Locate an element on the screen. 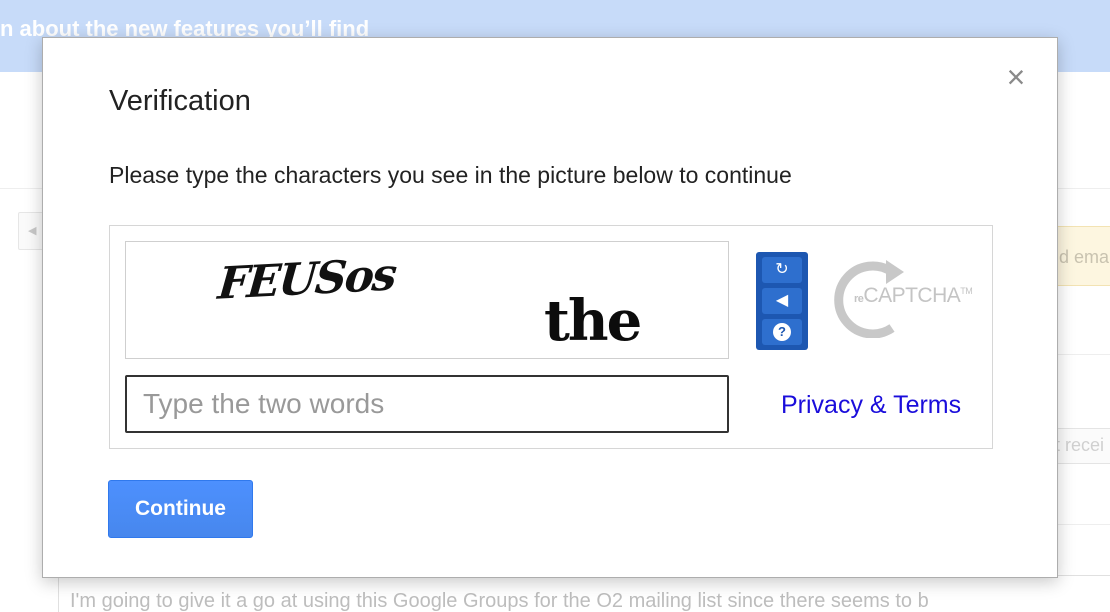  chevron-left-icon: ◀ is located at coordinates (32, 231).